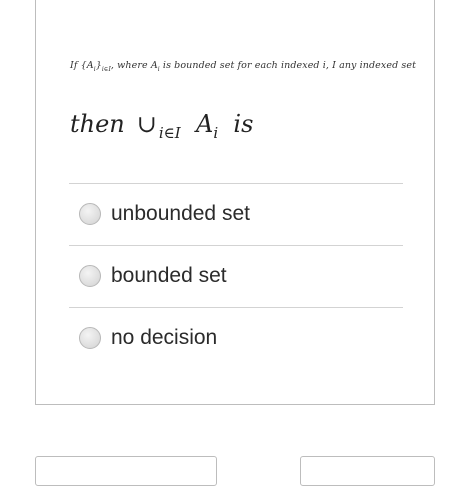 This screenshot has width=474, height=486. Describe the element at coordinates (180, 213) in the screenshot. I see `option-label: unbounded set` at that location.